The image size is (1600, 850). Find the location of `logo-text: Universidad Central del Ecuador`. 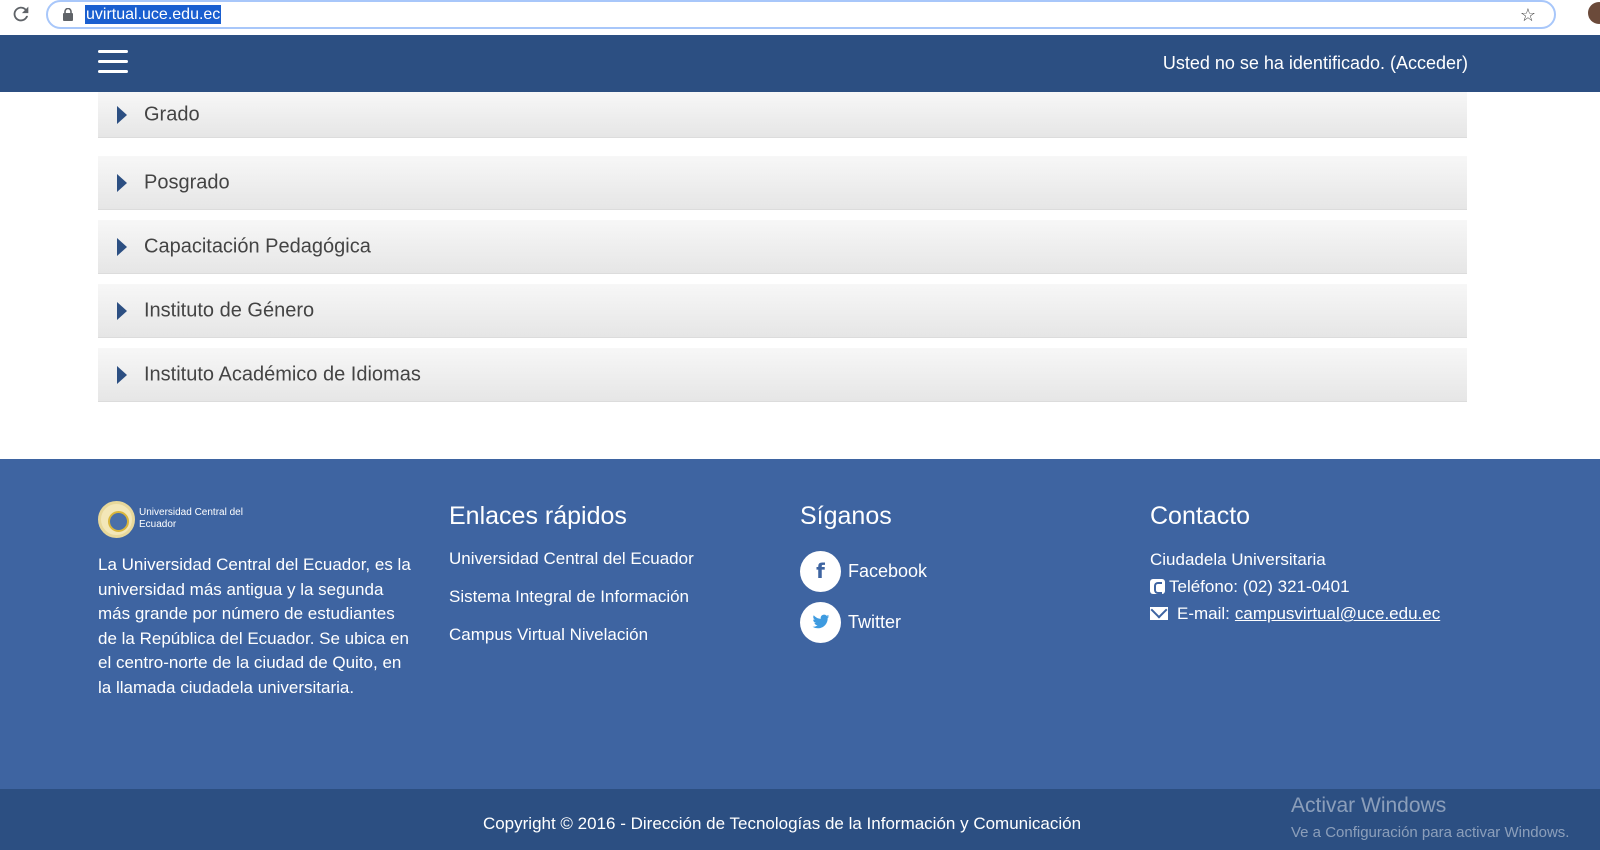

logo-text: Universidad Central del Ecuador is located at coordinates (191, 518).